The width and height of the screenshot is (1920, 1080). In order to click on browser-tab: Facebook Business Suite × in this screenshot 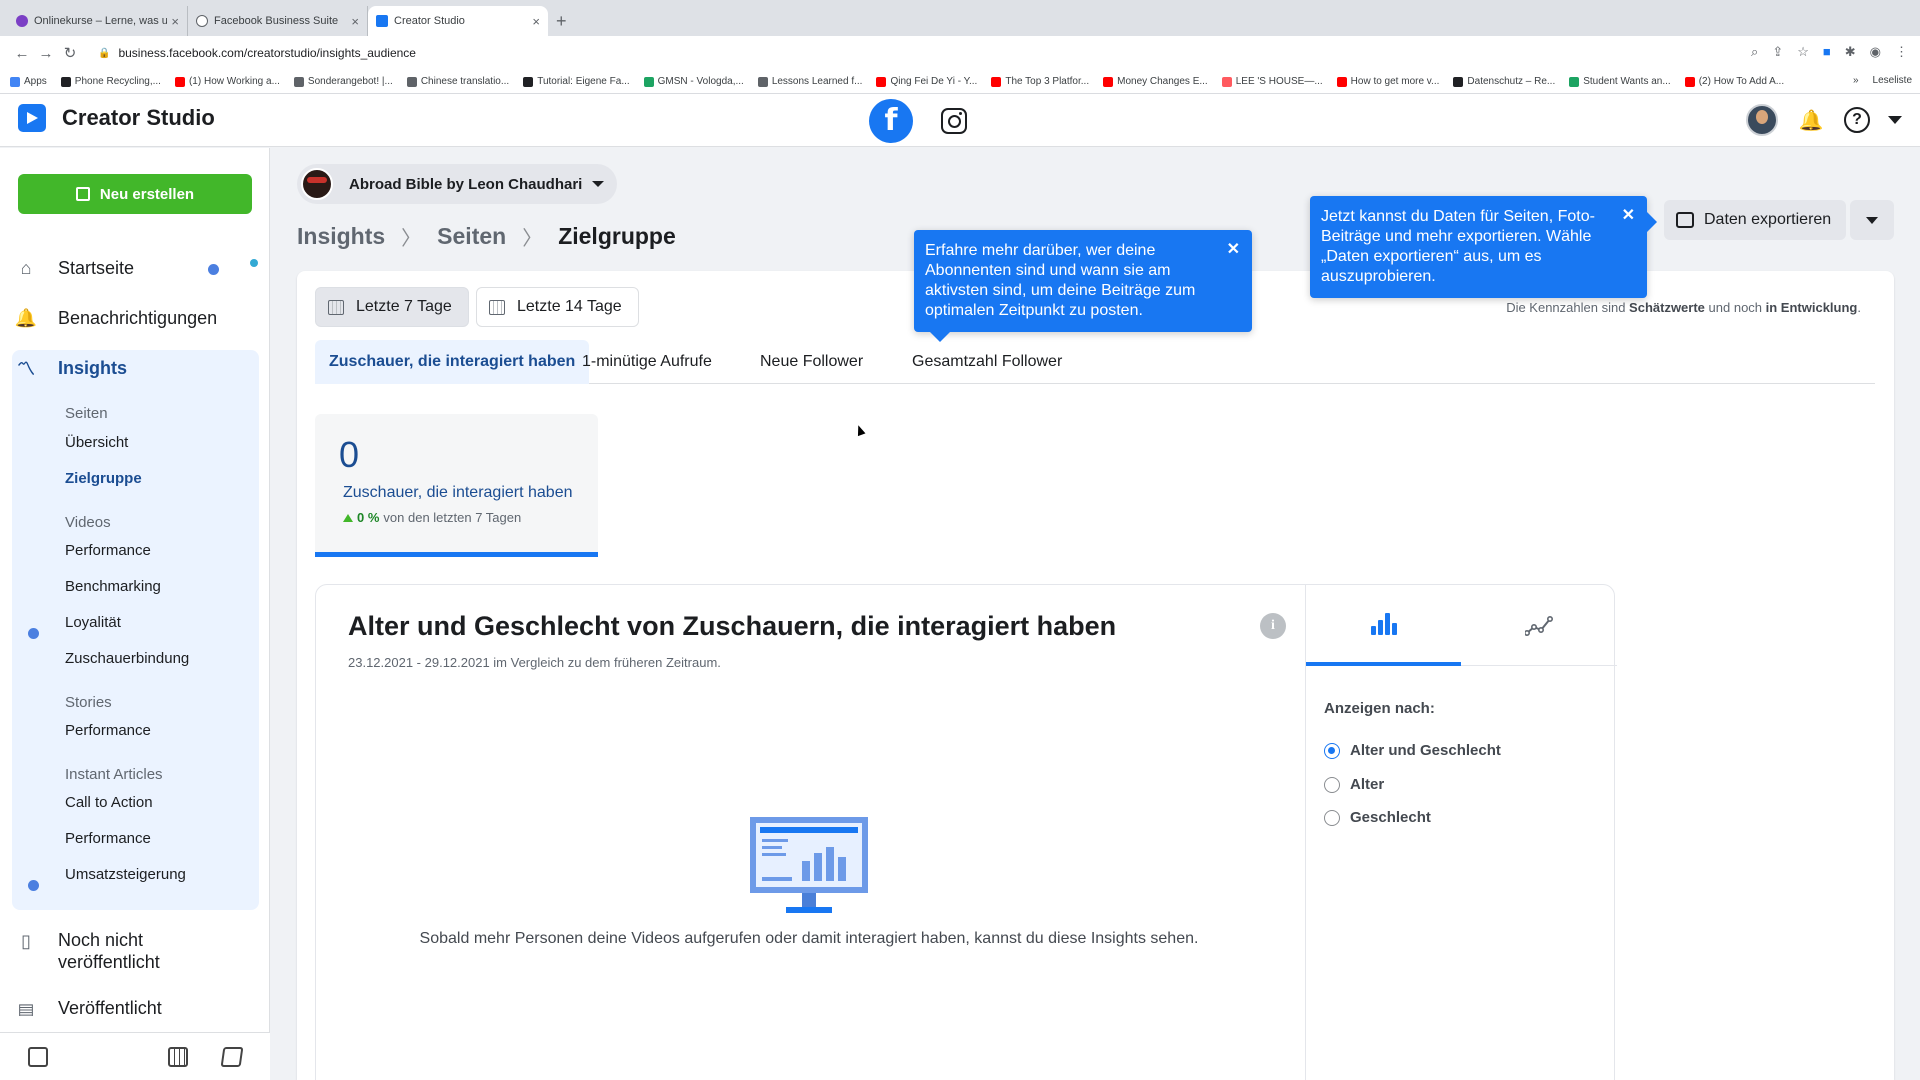, I will do `click(278, 21)`.